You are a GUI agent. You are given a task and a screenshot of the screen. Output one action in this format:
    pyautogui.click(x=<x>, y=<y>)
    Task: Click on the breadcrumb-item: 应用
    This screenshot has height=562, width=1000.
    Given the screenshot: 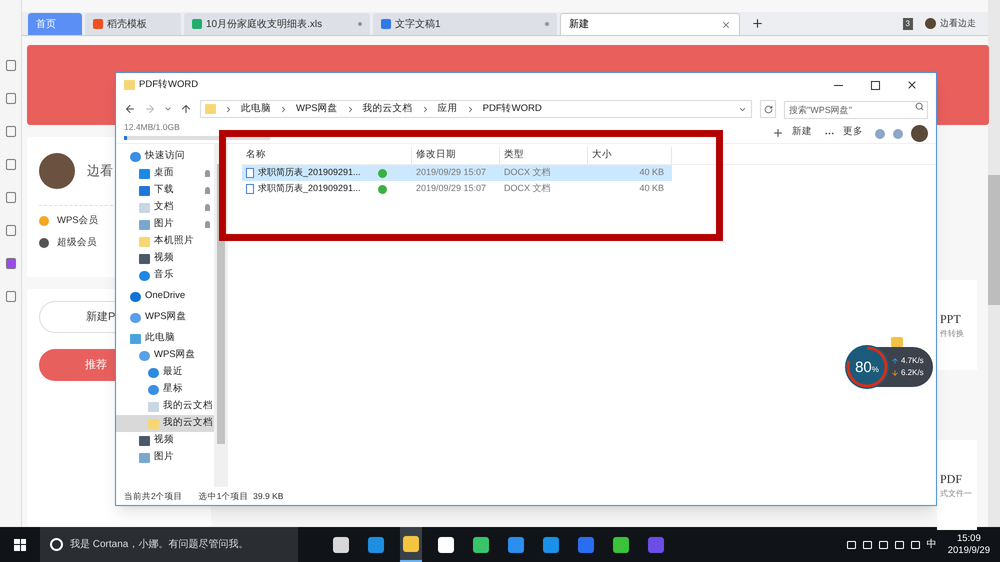 What is the action you would take?
    pyautogui.click(x=448, y=109)
    